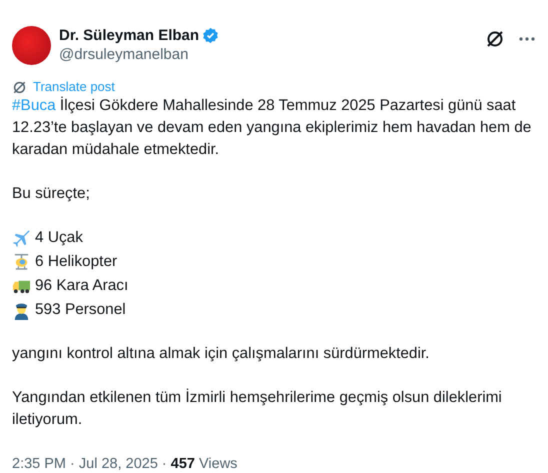  I want to click on resource-text: 593 Personel, so click(80, 310).